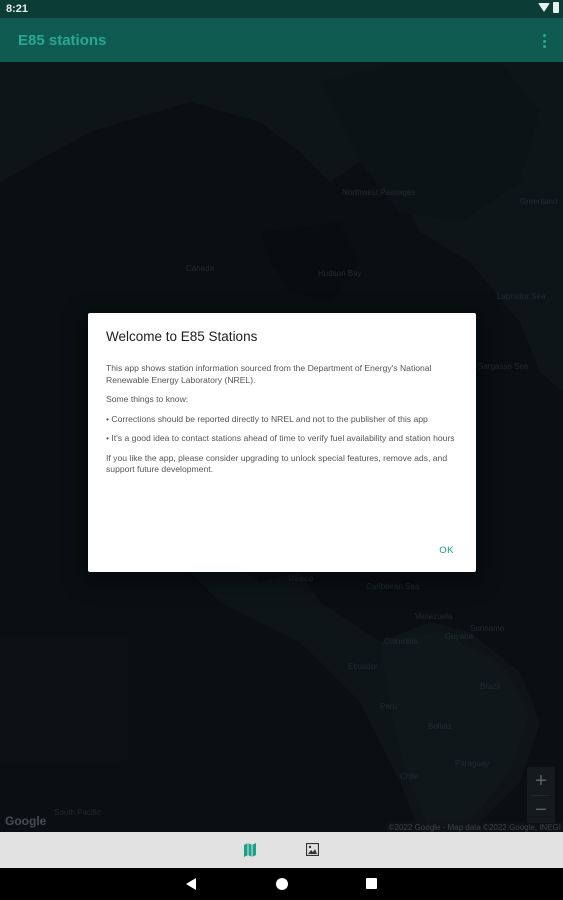 Image resolution: width=563 pixels, height=900 pixels. Describe the element at coordinates (17, 9) in the screenshot. I see `status-time: 8:21` at that location.